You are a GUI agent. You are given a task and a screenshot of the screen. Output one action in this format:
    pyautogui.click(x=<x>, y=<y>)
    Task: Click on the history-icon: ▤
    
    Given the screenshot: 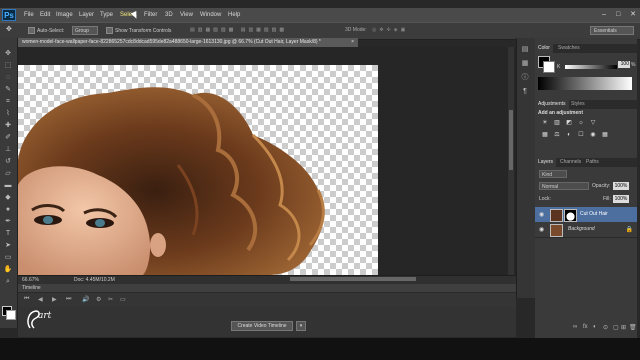 What is the action you would take?
    pyautogui.click(x=525, y=50)
    